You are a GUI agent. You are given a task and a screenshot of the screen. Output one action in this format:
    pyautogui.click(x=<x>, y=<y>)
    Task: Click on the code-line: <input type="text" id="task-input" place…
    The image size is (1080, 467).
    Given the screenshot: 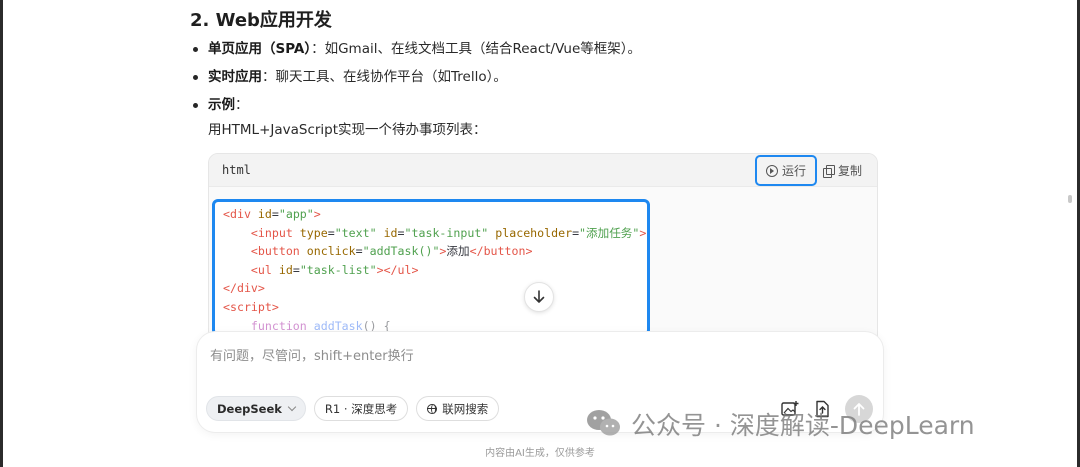 What is the action you would take?
    pyautogui.click(x=448, y=232)
    